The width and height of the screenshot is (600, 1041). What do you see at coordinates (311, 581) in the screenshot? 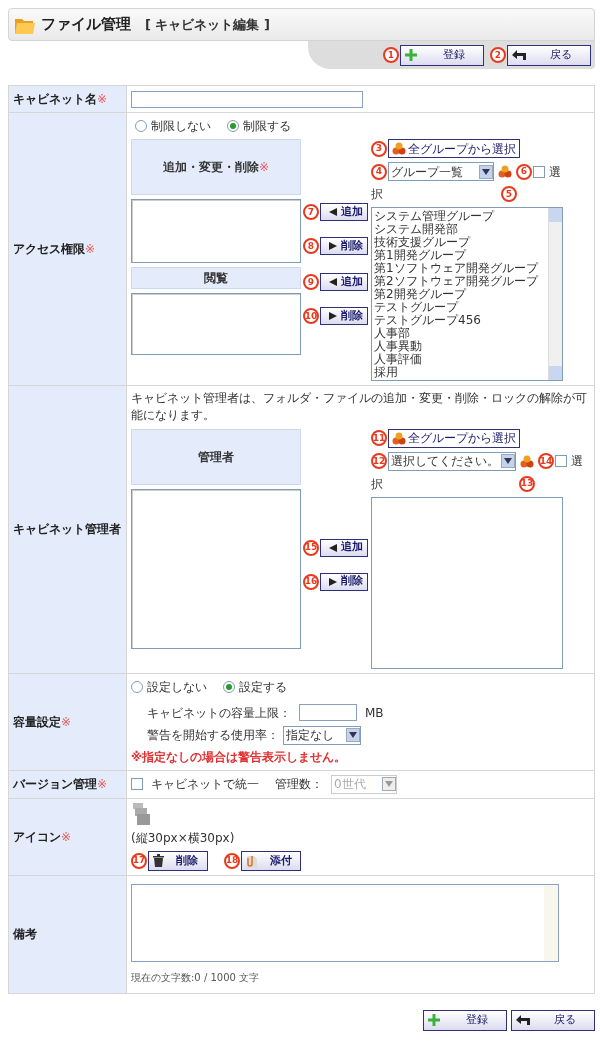
I see `callout-marker: 16` at bounding box center [311, 581].